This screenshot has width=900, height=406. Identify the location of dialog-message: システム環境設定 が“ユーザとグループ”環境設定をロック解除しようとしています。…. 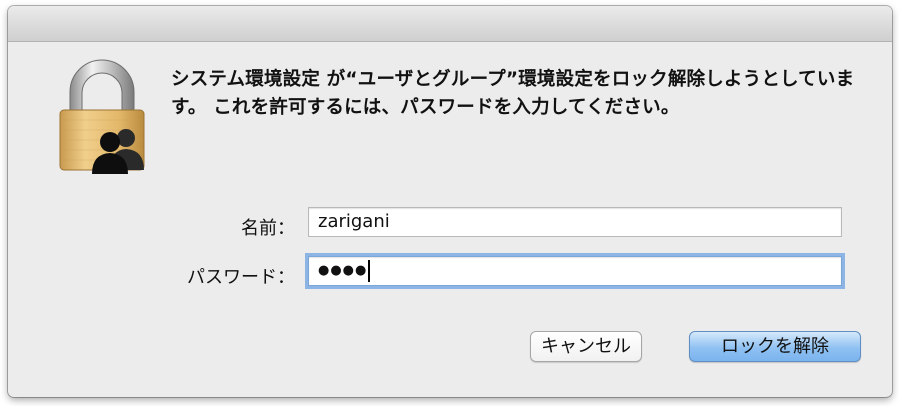
(513, 93).